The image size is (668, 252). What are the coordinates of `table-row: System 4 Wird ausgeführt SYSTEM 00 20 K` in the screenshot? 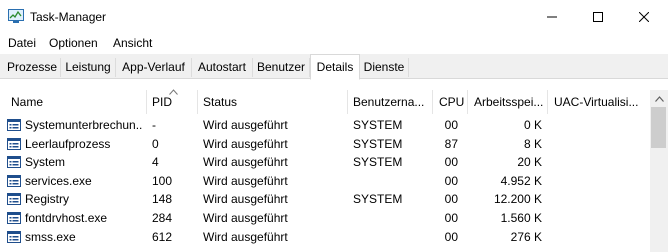 It's located at (325, 162).